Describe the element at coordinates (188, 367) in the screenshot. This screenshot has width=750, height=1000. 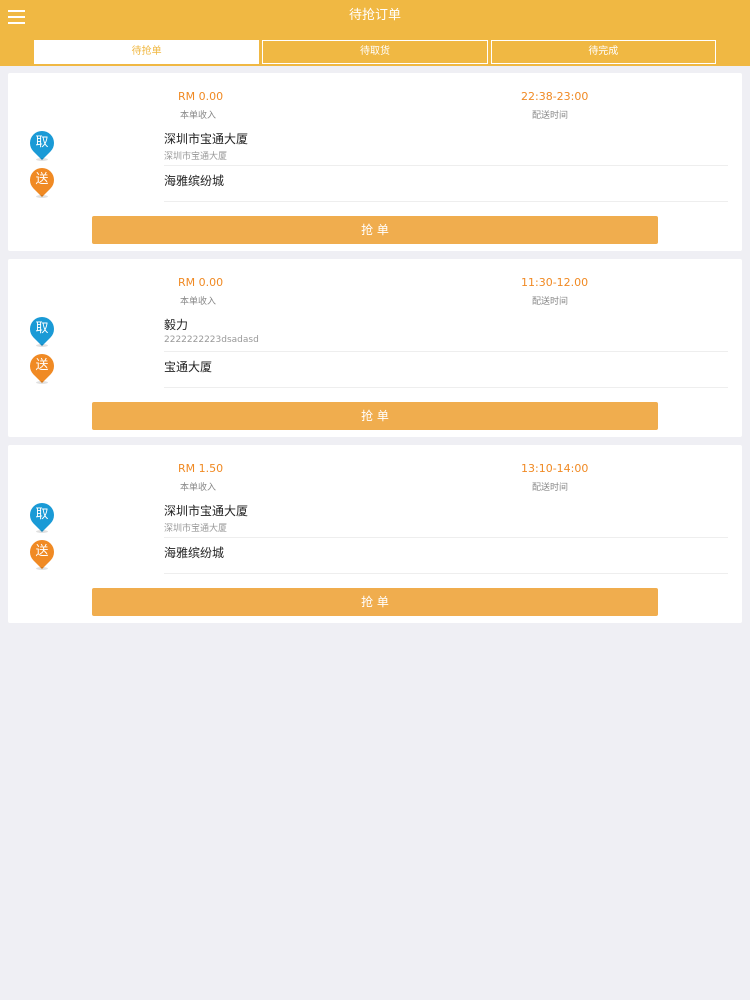
I see `dropoff-name: 宝通大厦` at that location.